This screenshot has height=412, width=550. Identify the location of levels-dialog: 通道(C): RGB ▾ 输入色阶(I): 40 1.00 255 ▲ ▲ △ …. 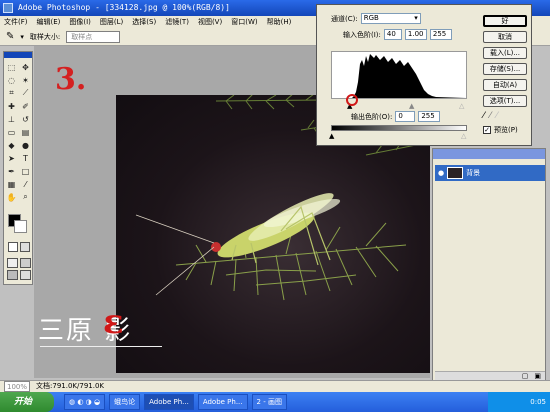
(424, 75).